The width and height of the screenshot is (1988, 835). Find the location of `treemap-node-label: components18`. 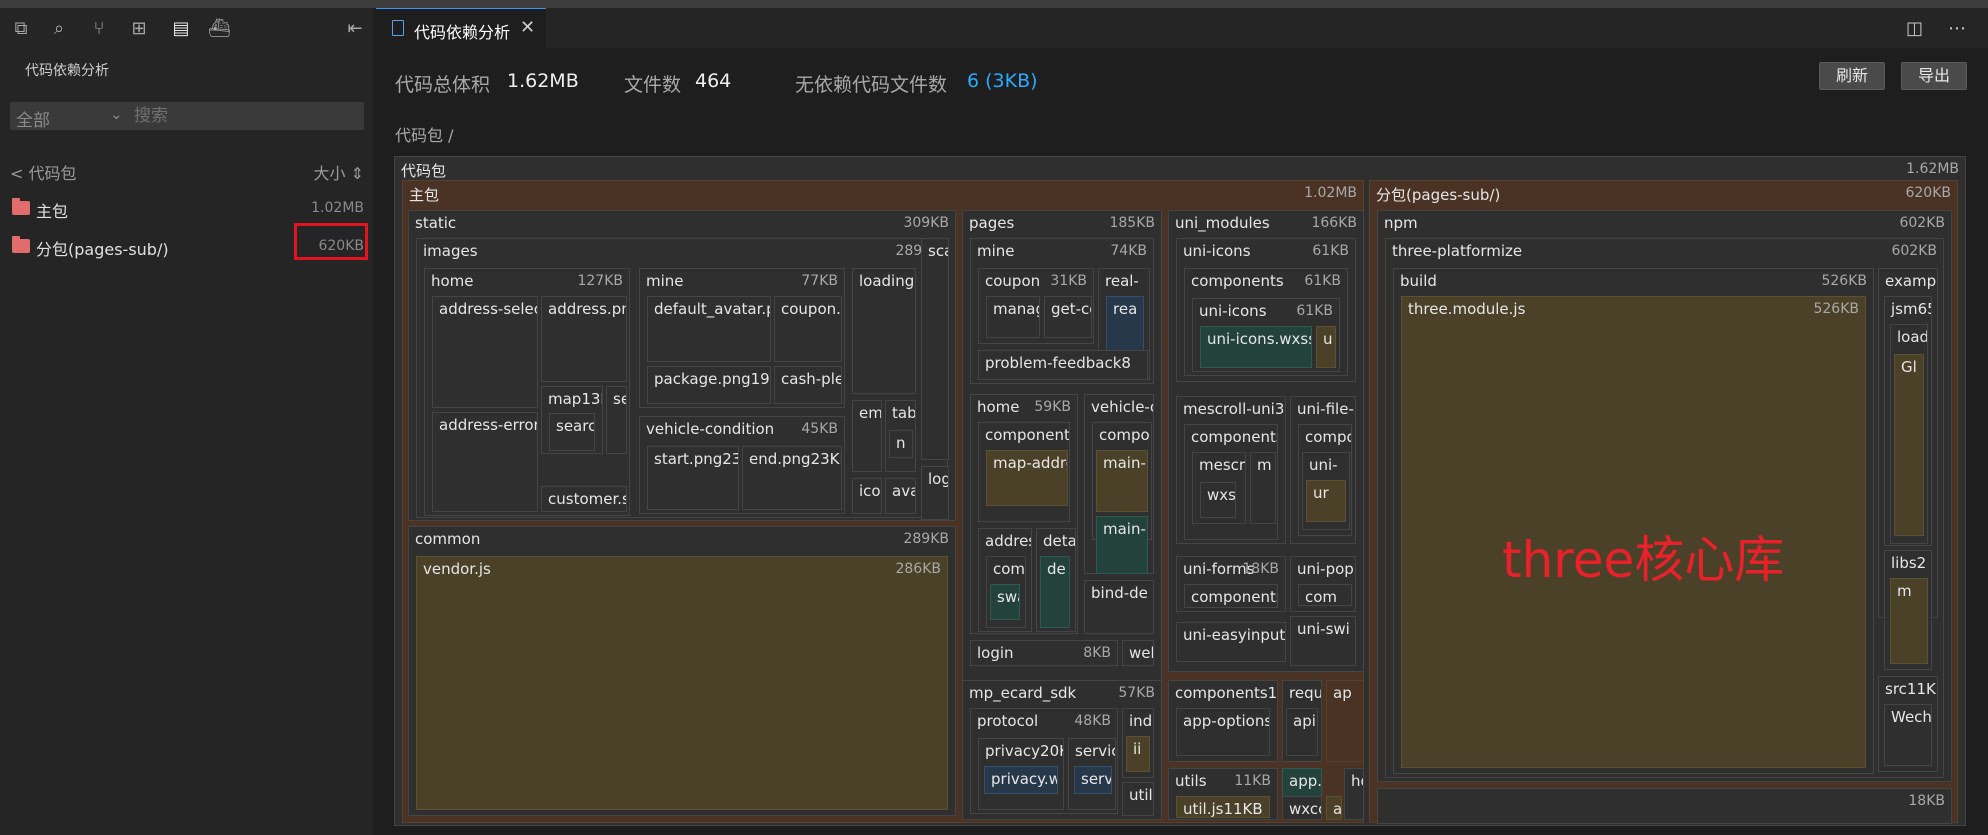

treemap-node-label: components18 is located at coordinates (1234, 597).